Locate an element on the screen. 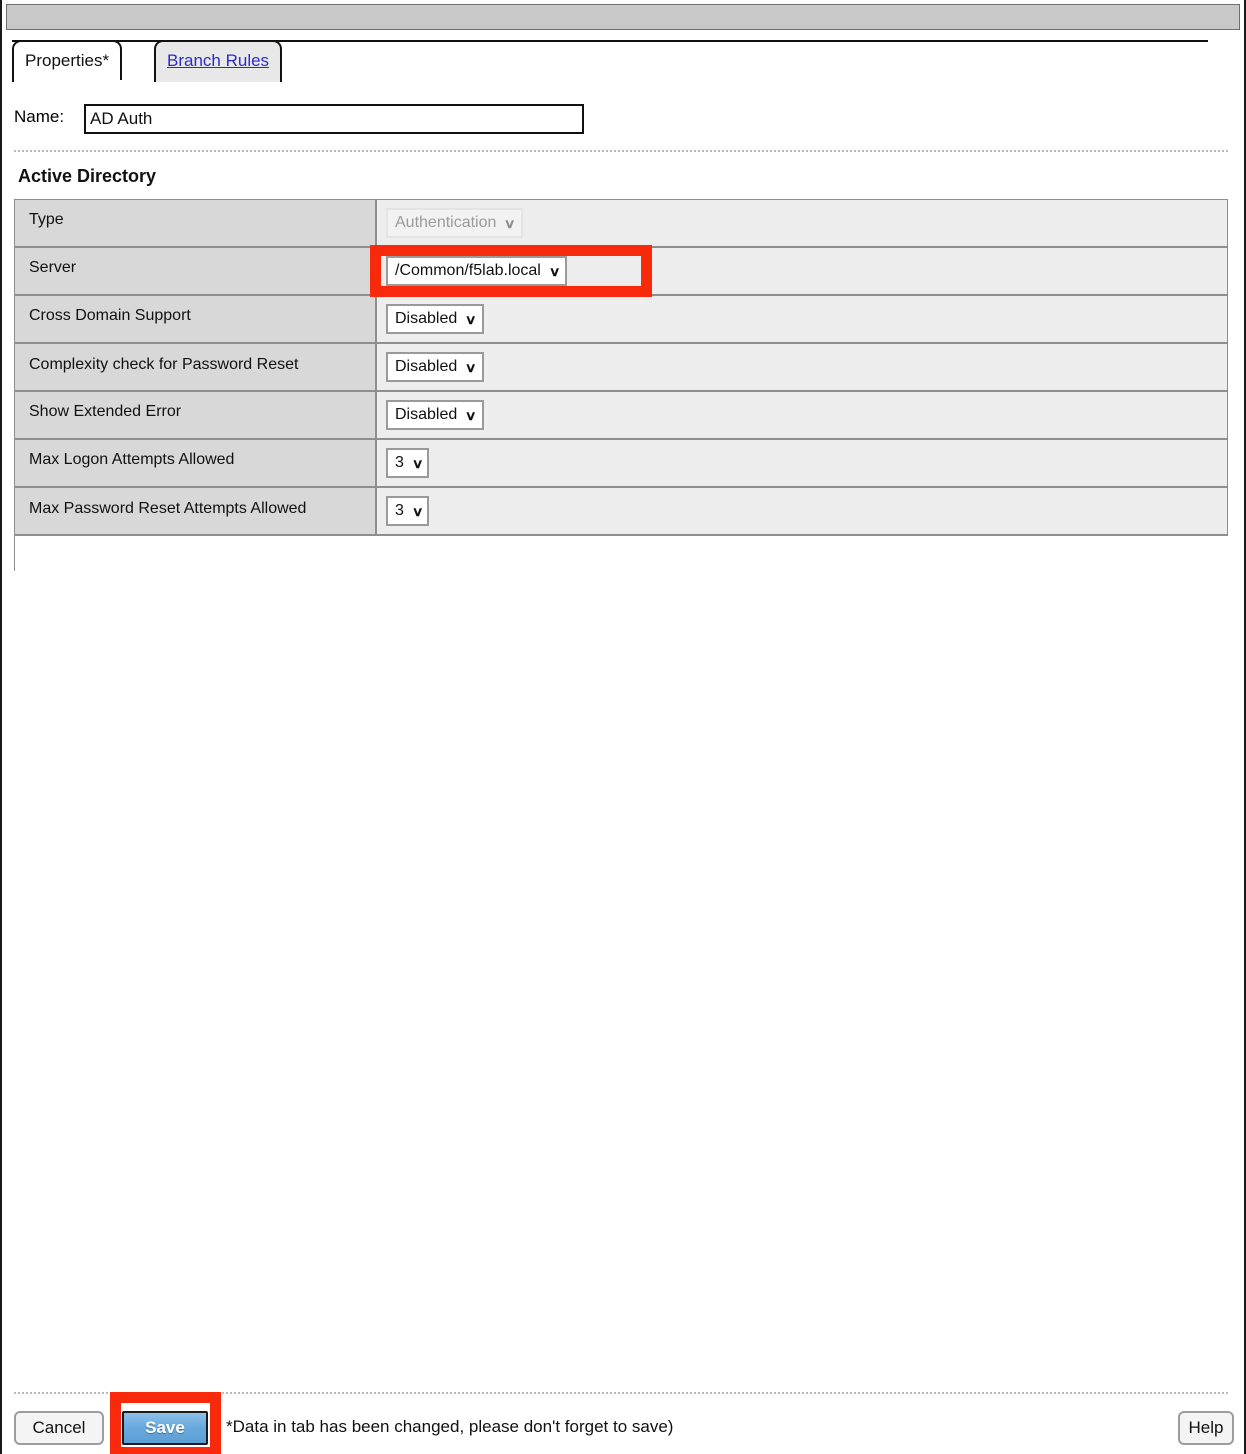 The width and height of the screenshot is (1246, 1454). table-row: Max Logon Attempts Allowed 3 ∨ is located at coordinates (621, 464).